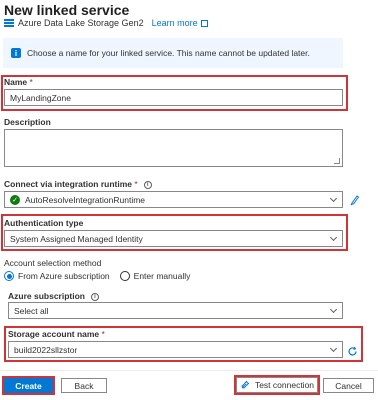  Describe the element at coordinates (173, 199) in the screenshot. I see `integration-runtime-select: ✓ AutoResolveIntegrationRuntime` at that location.